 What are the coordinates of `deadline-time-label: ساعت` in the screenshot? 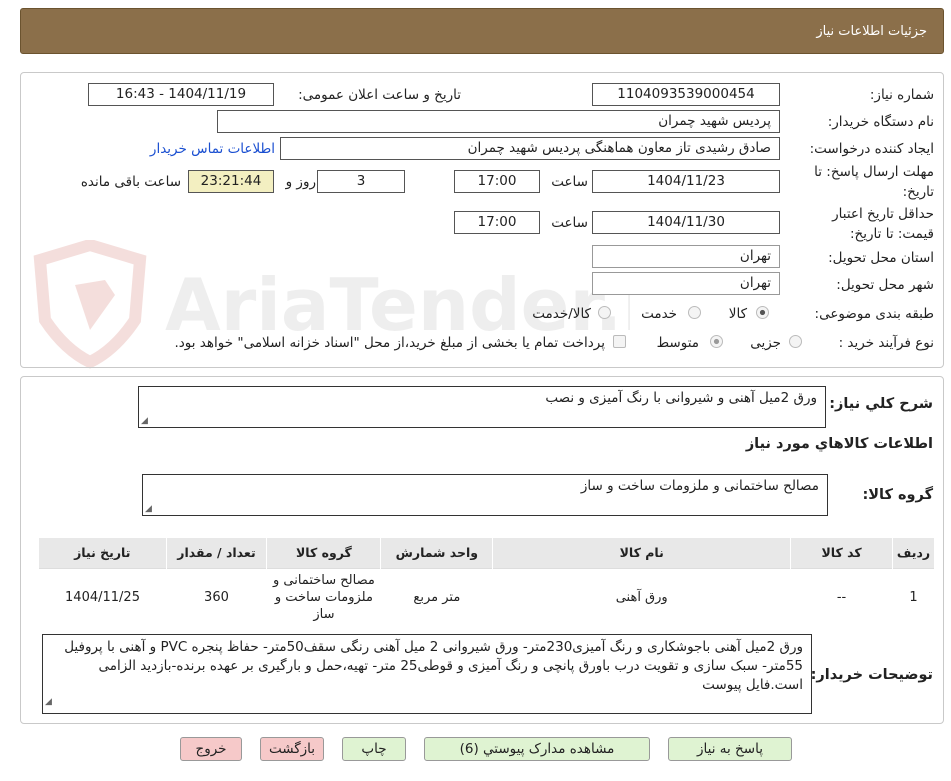 It's located at (569, 182).